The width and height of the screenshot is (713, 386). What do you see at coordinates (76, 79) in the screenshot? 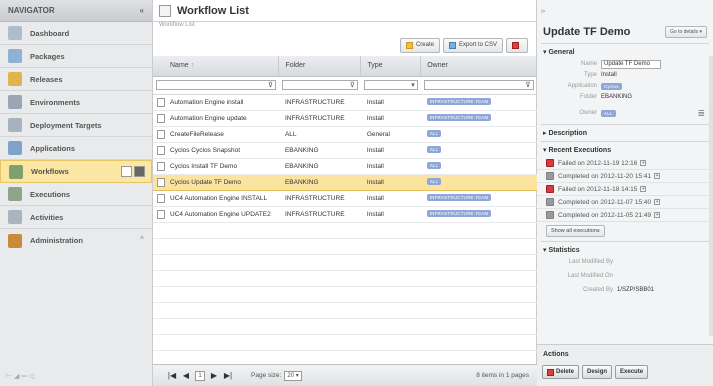
I see `sidebar-item-releases: Releases` at bounding box center [76, 79].